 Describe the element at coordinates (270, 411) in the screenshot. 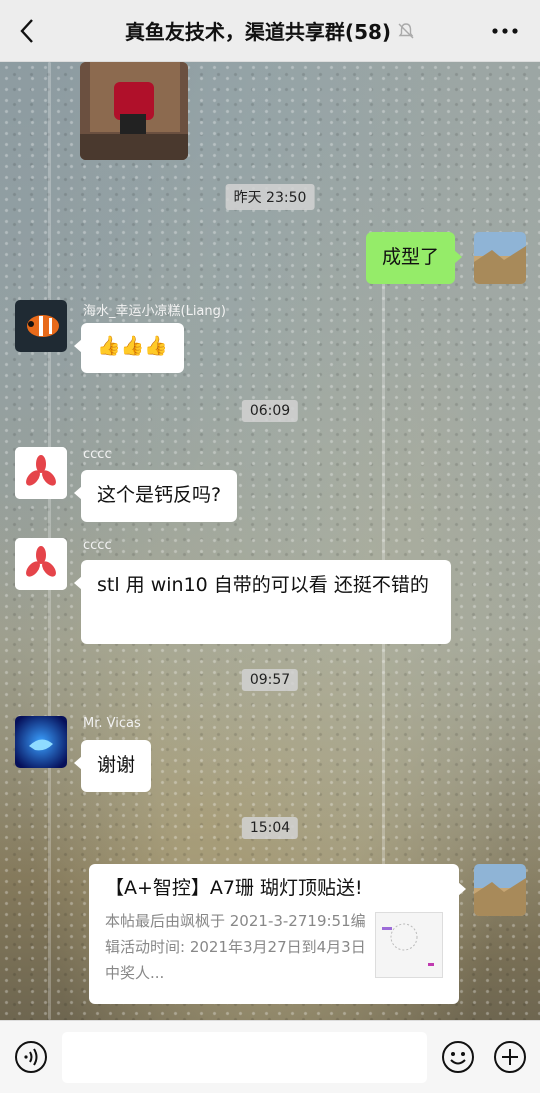

I see `timestamp: 06:09` at that location.